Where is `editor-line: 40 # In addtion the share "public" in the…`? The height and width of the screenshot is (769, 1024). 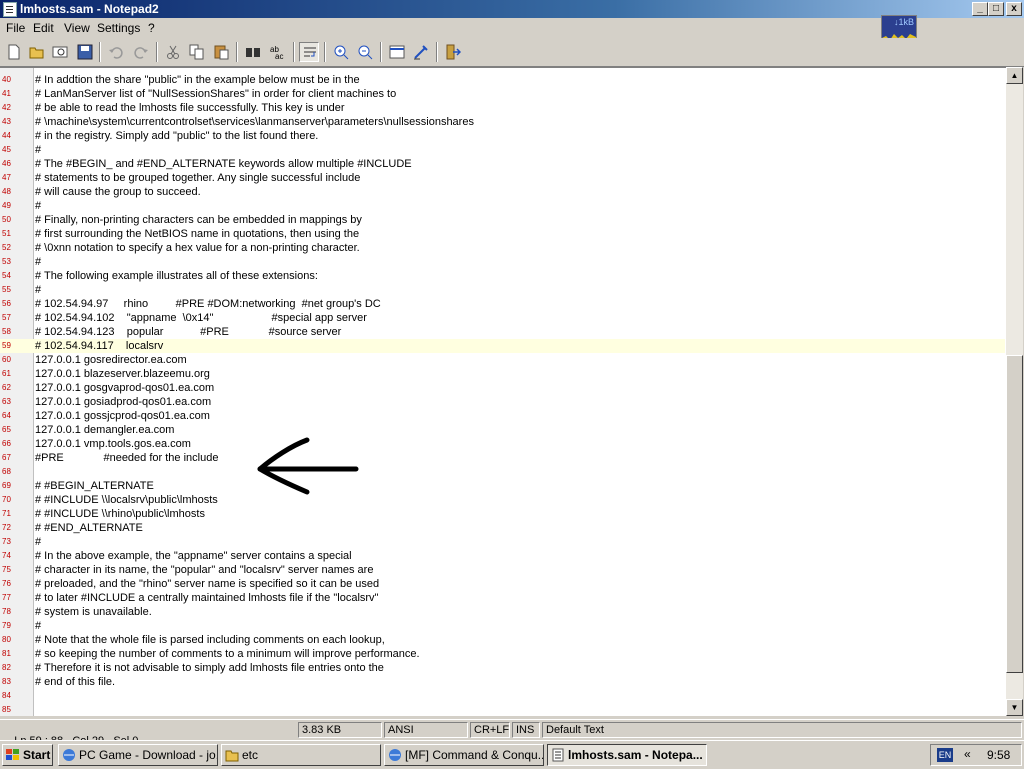
editor-line: 40 # In addtion the share "public" in the… is located at coordinates (502, 80).